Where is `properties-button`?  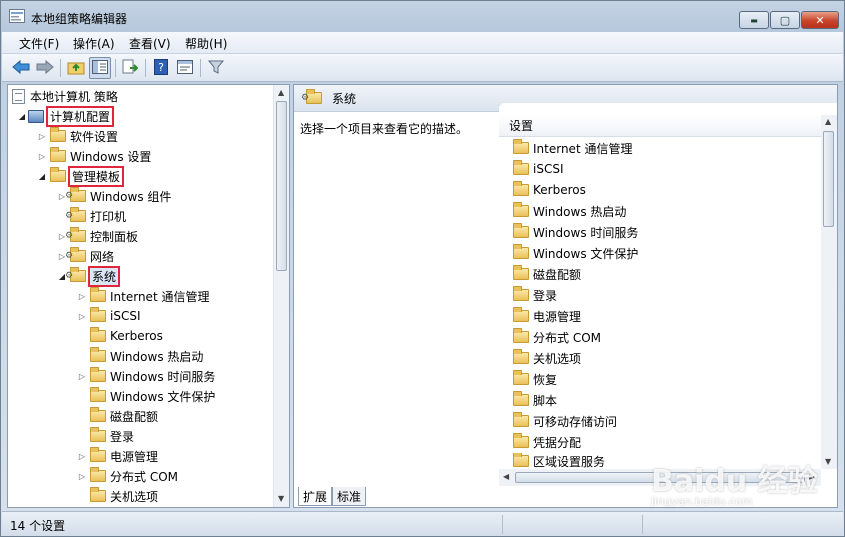 properties-button is located at coordinates (185, 68).